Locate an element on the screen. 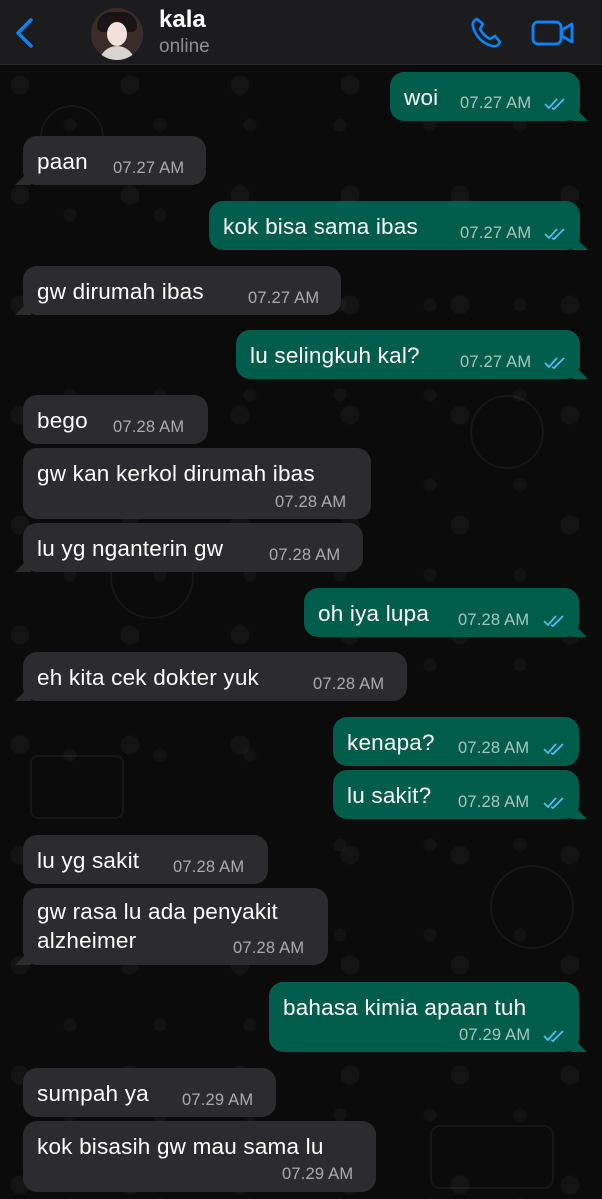  message-incoming: kok bisasih gw mau sama lu 07.29 AM is located at coordinates (199, 1156).